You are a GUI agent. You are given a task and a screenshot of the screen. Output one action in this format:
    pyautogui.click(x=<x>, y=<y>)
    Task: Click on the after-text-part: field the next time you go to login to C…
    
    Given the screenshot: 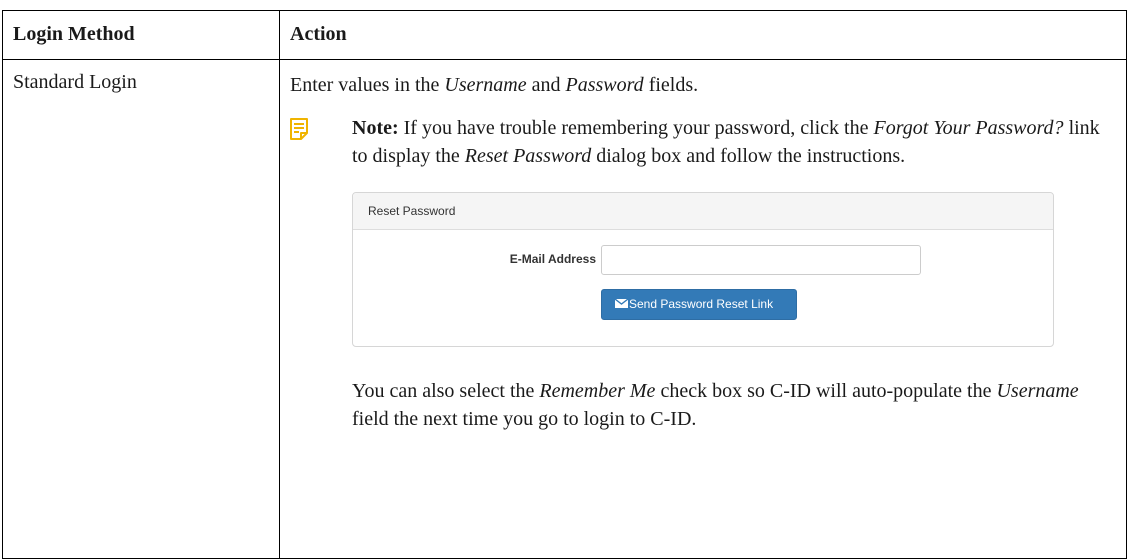 What is the action you would take?
    pyautogui.click(x=524, y=419)
    